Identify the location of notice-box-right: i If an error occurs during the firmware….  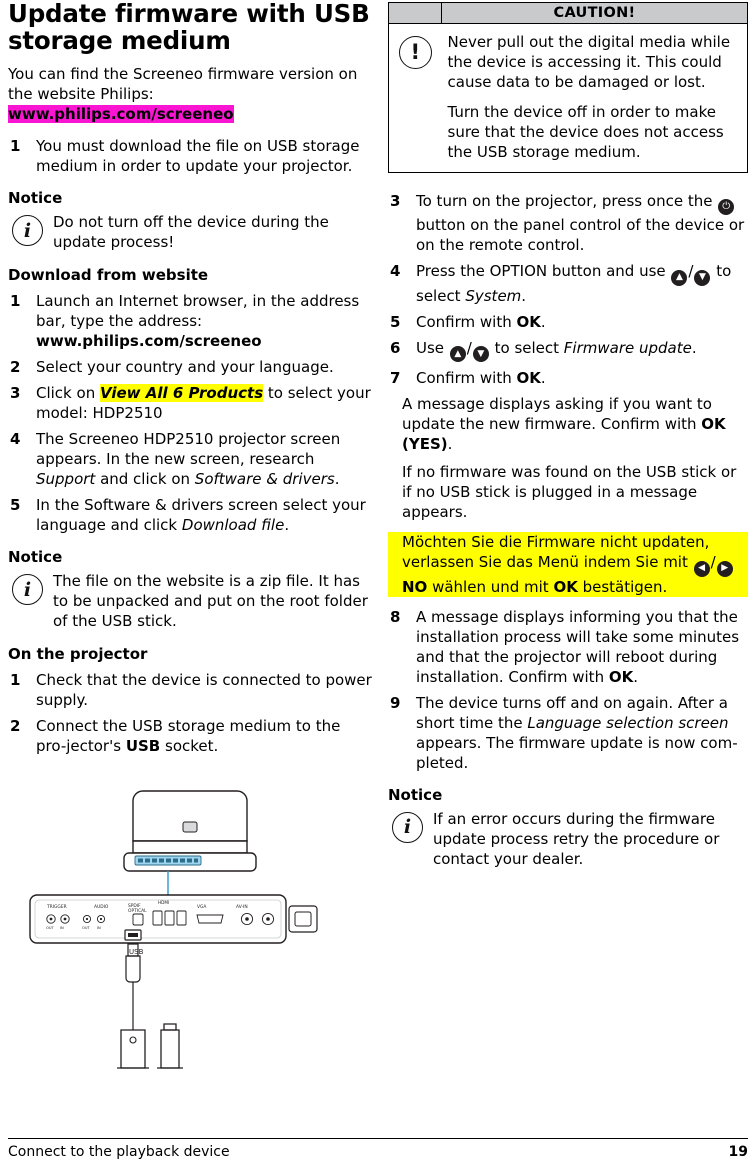
(568, 839).